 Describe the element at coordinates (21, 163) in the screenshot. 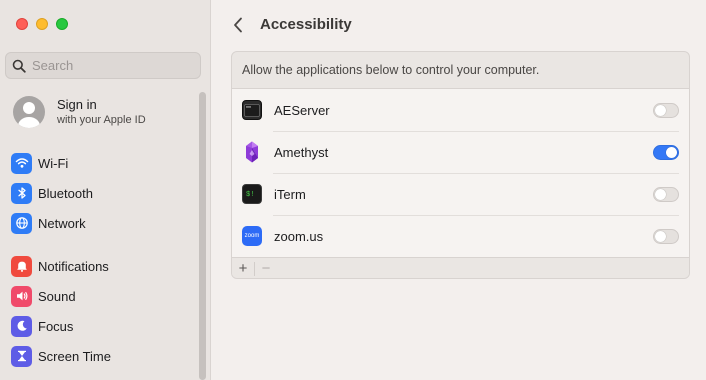

I see `wifi-icon` at that location.